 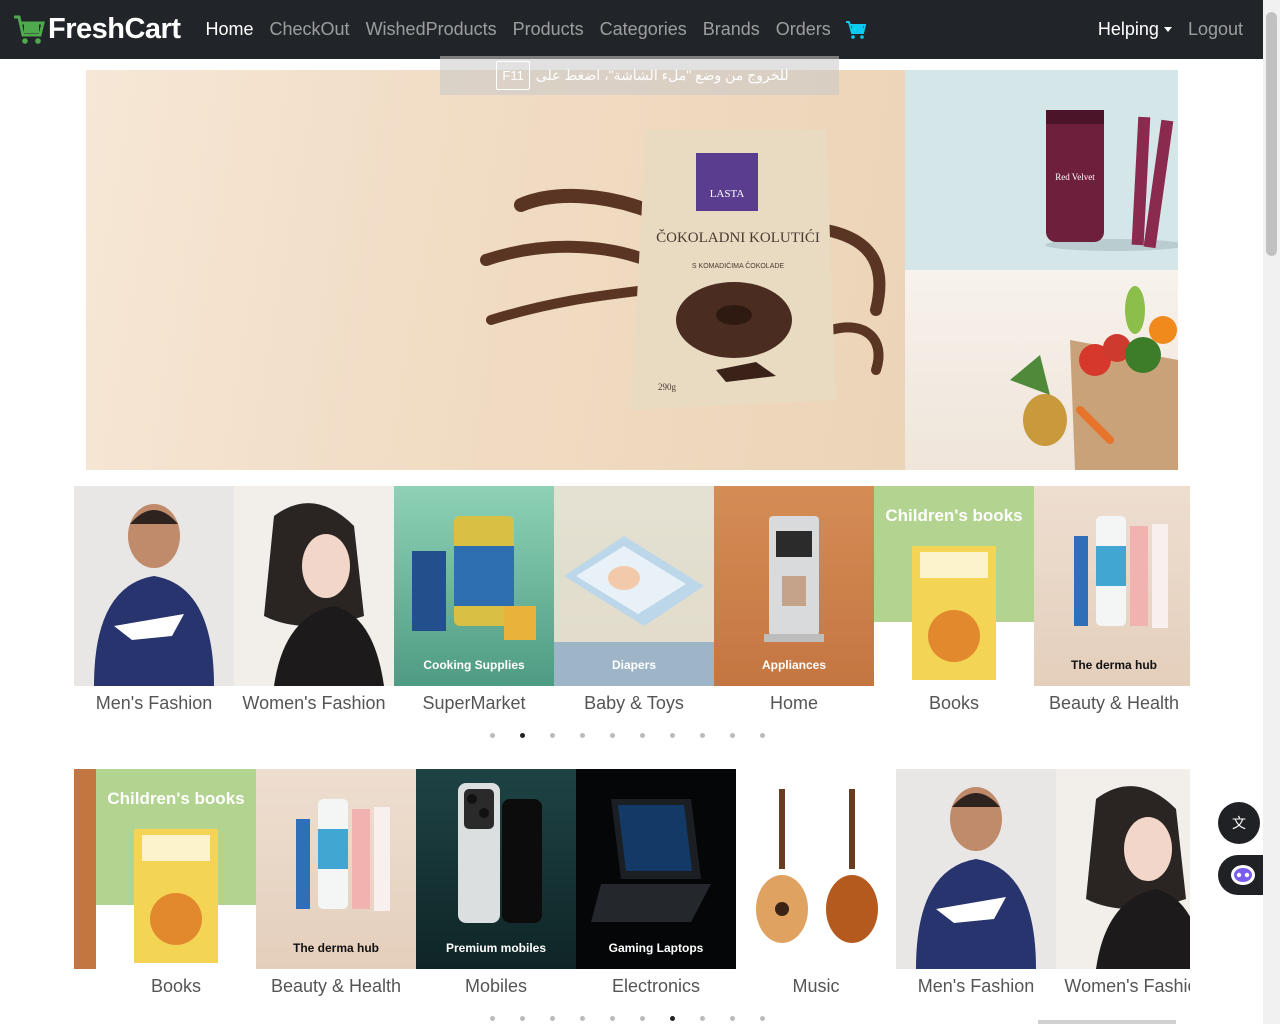 I want to click on category-name: Music, so click(x=816, y=986).